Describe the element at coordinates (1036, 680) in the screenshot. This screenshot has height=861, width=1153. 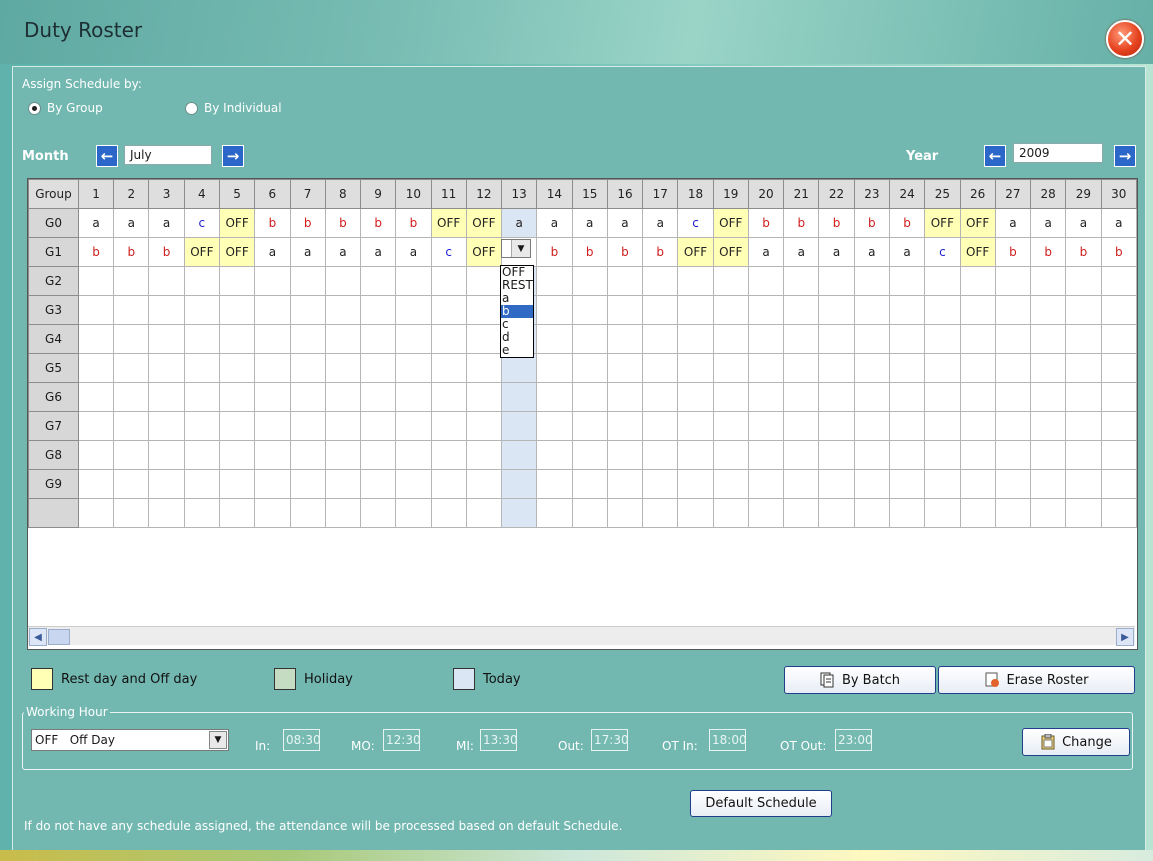
I see `erase-roster-button: Erase Roster` at that location.